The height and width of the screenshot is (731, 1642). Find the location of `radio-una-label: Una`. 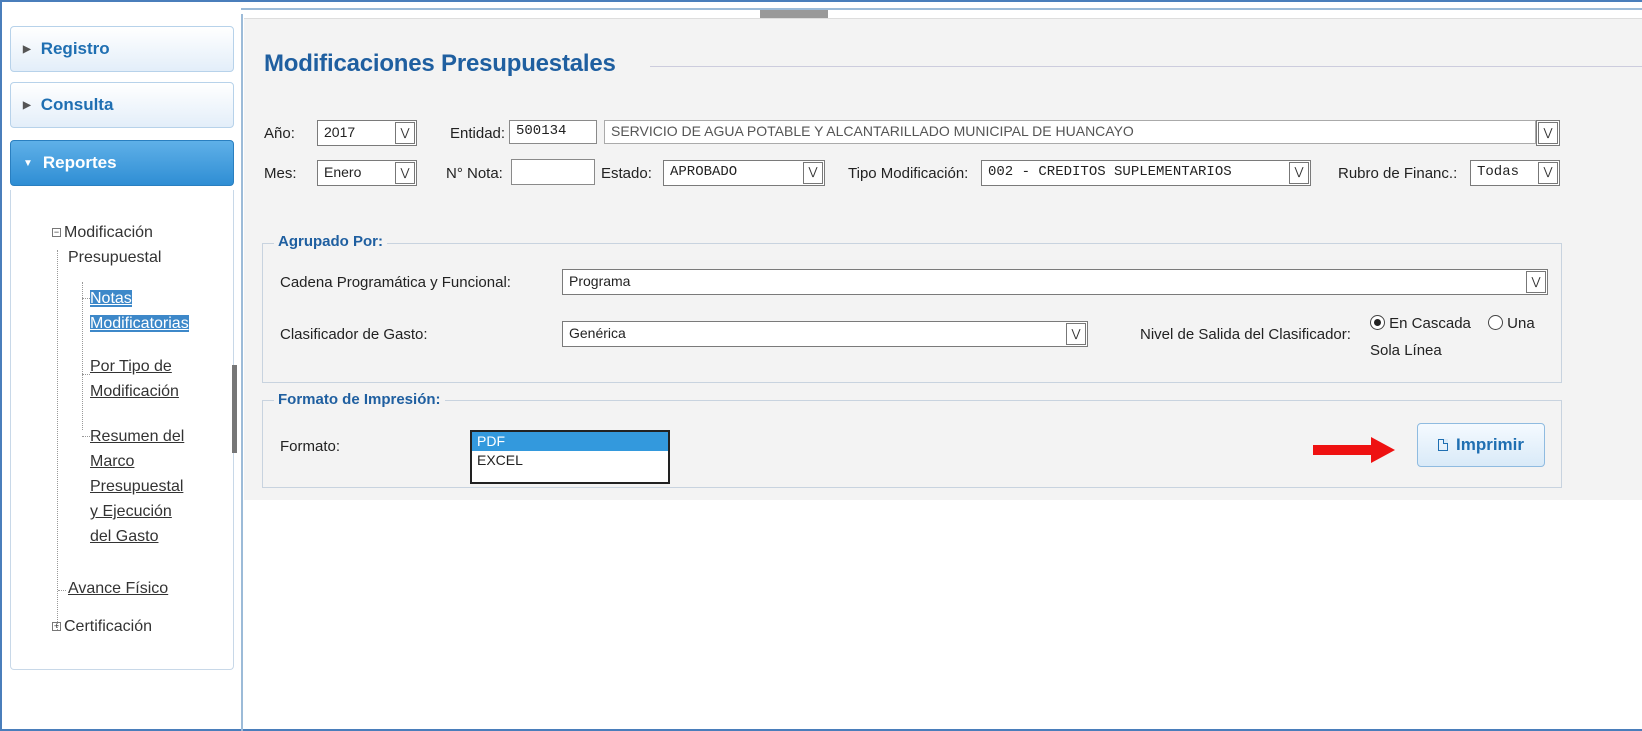

radio-una-label: Una is located at coordinates (1521, 323).